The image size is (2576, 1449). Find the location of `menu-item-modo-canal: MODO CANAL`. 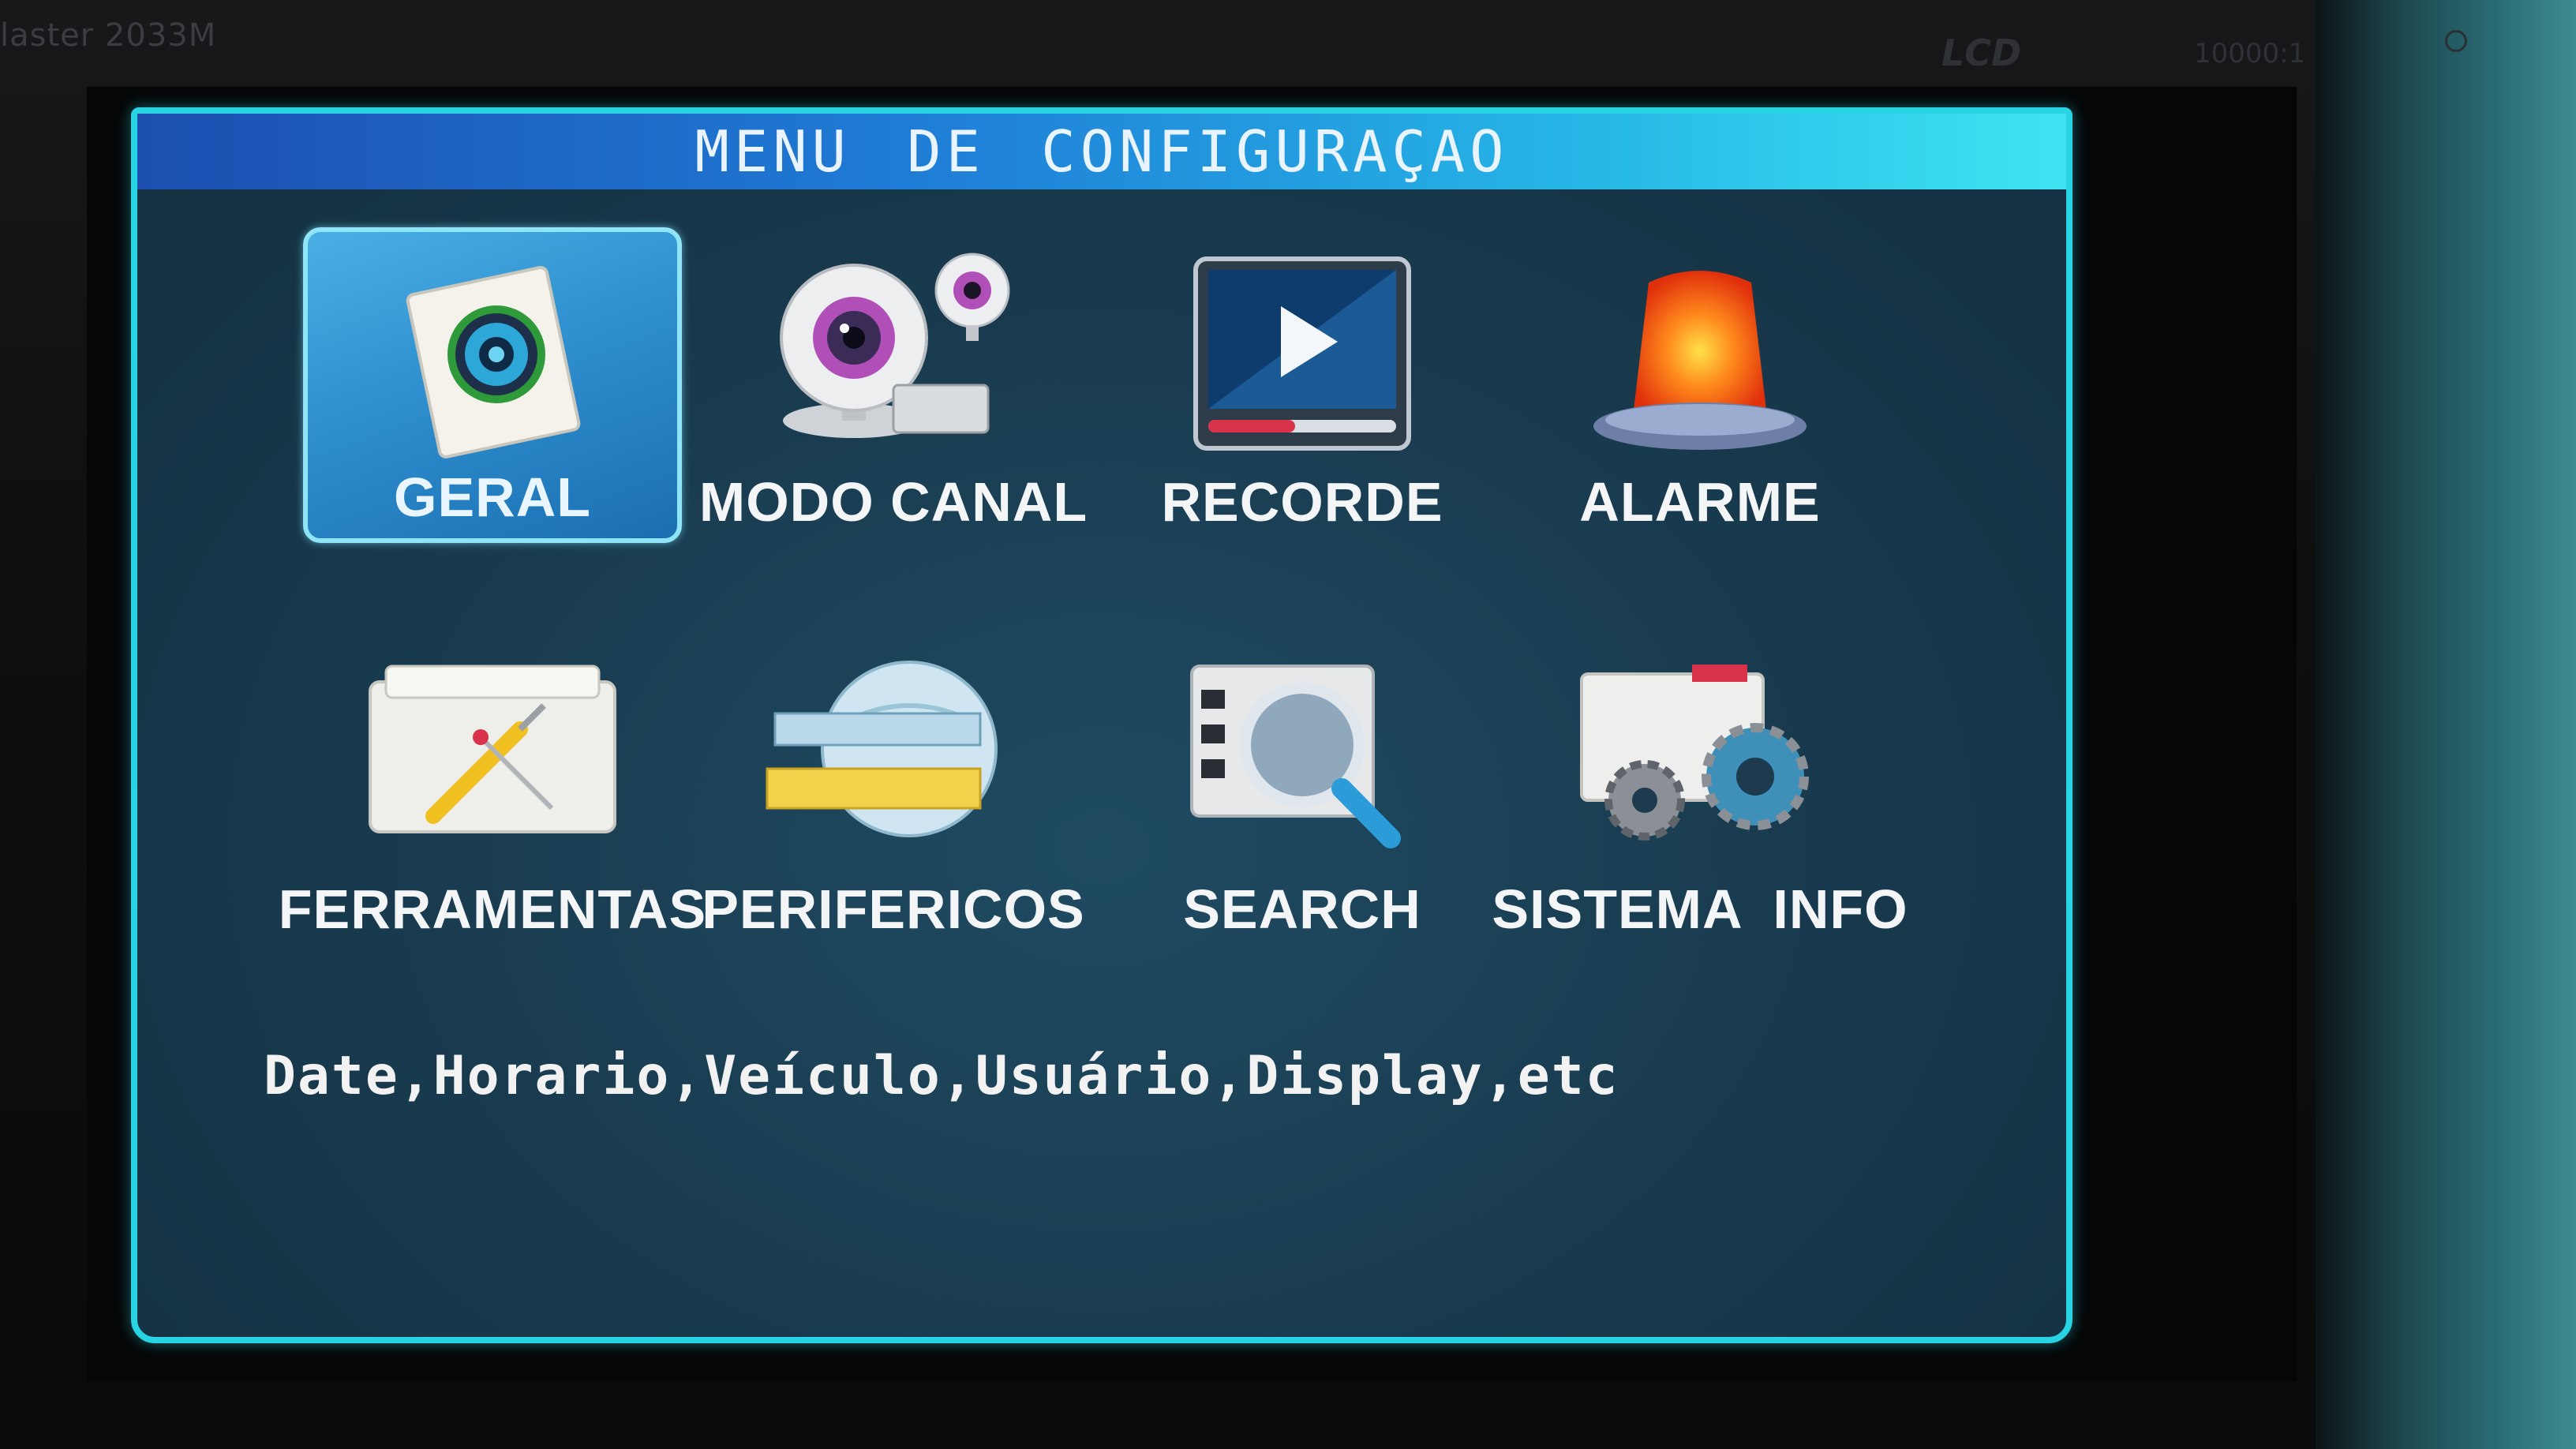

menu-item-modo-canal: MODO CANAL is located at coordinates (893, 385).